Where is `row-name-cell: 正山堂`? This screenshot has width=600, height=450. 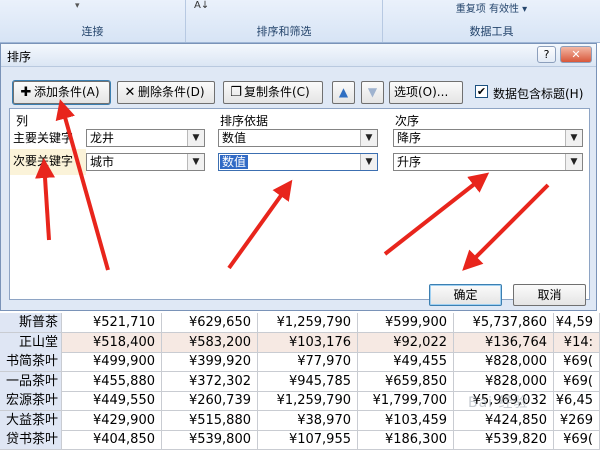
row-name-cell: 正山堂 is located at coordinates (31, 342).